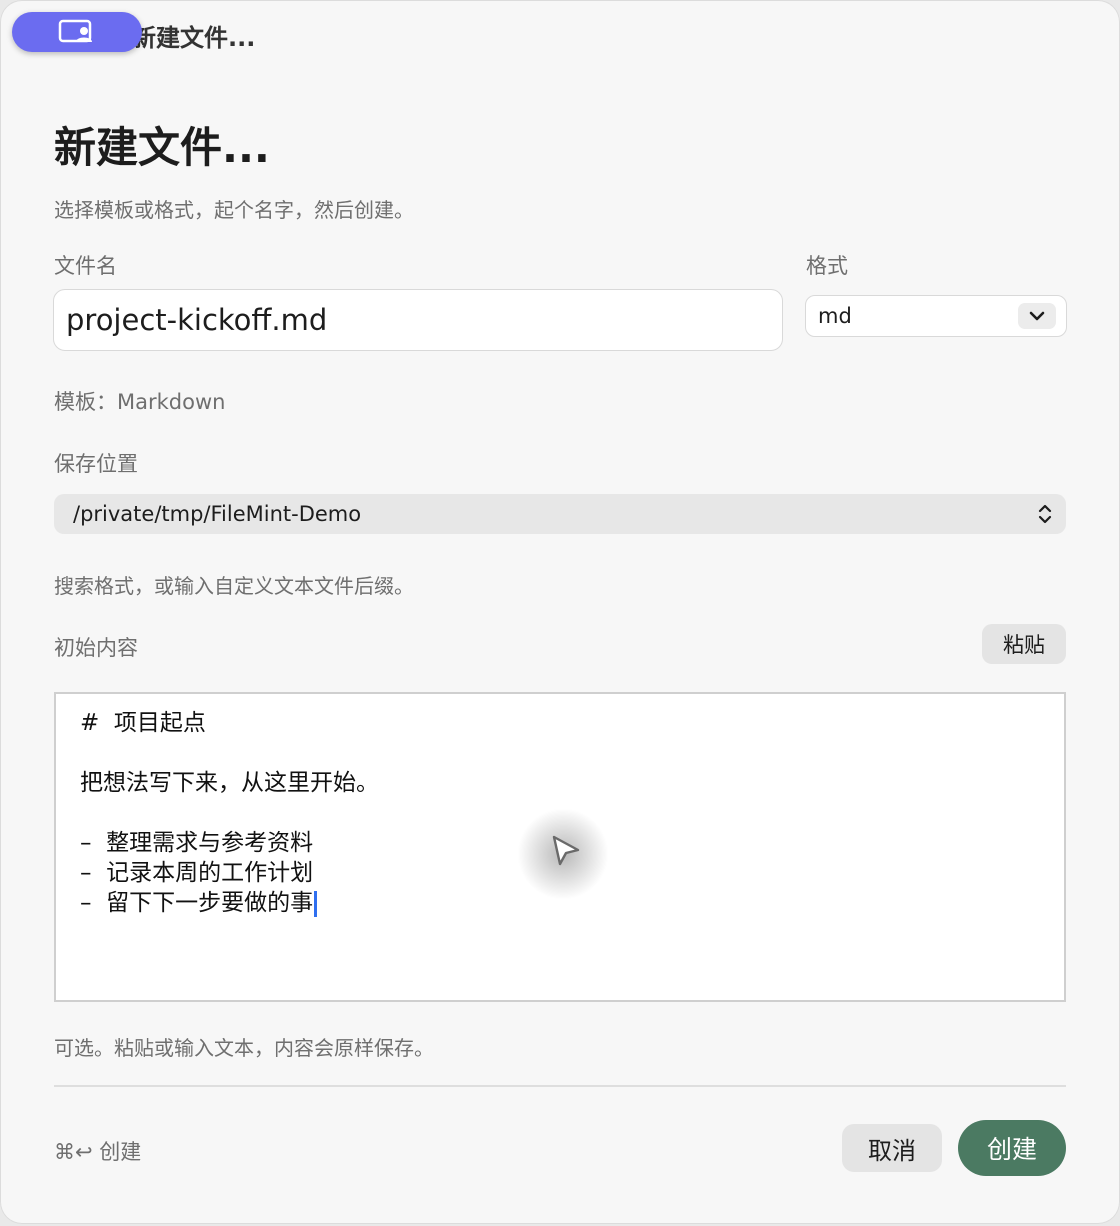 This screenshot has width=1120, height=1226. I want to click on chevron-down-icon, so click(1037, 316).